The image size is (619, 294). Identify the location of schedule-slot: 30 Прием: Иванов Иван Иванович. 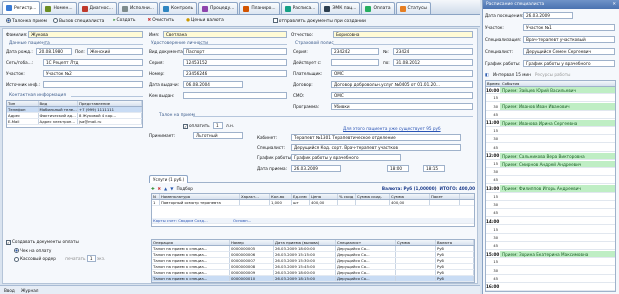
(550, 107).